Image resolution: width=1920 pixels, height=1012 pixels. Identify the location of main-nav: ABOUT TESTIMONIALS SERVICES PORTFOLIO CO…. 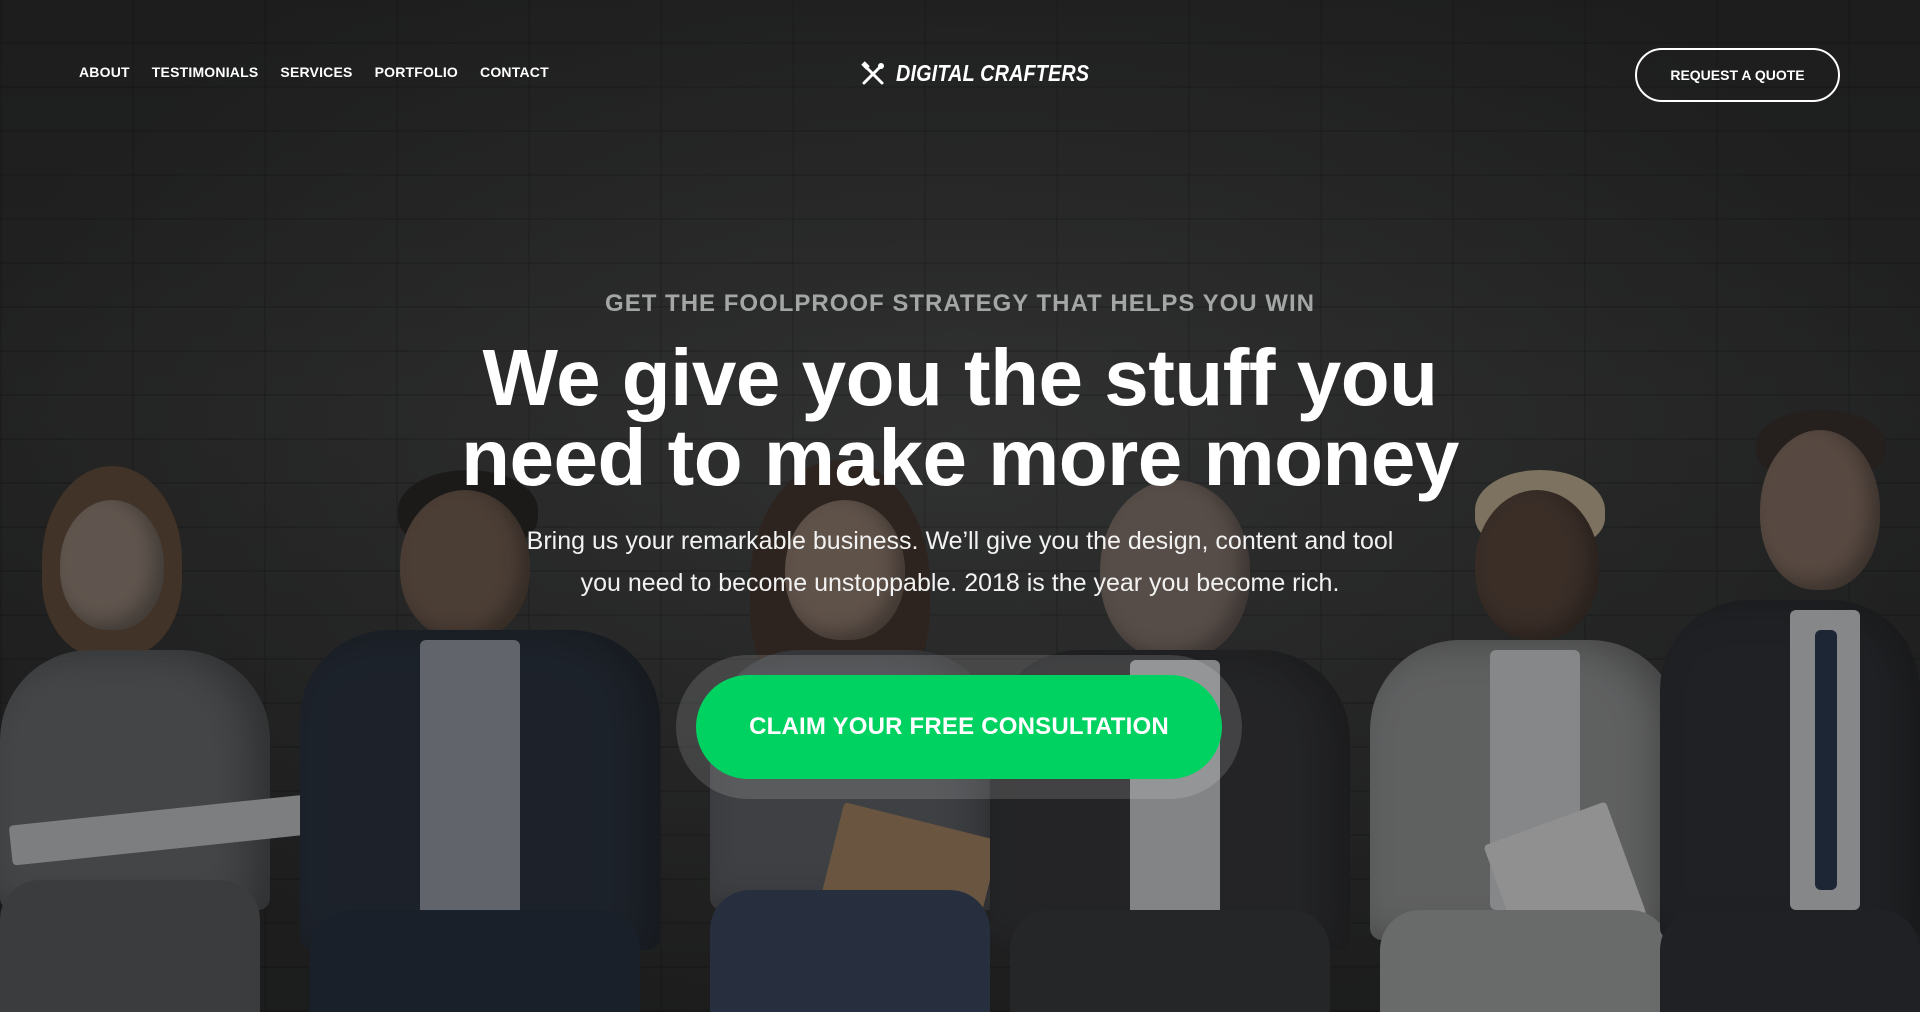
(325, 72).